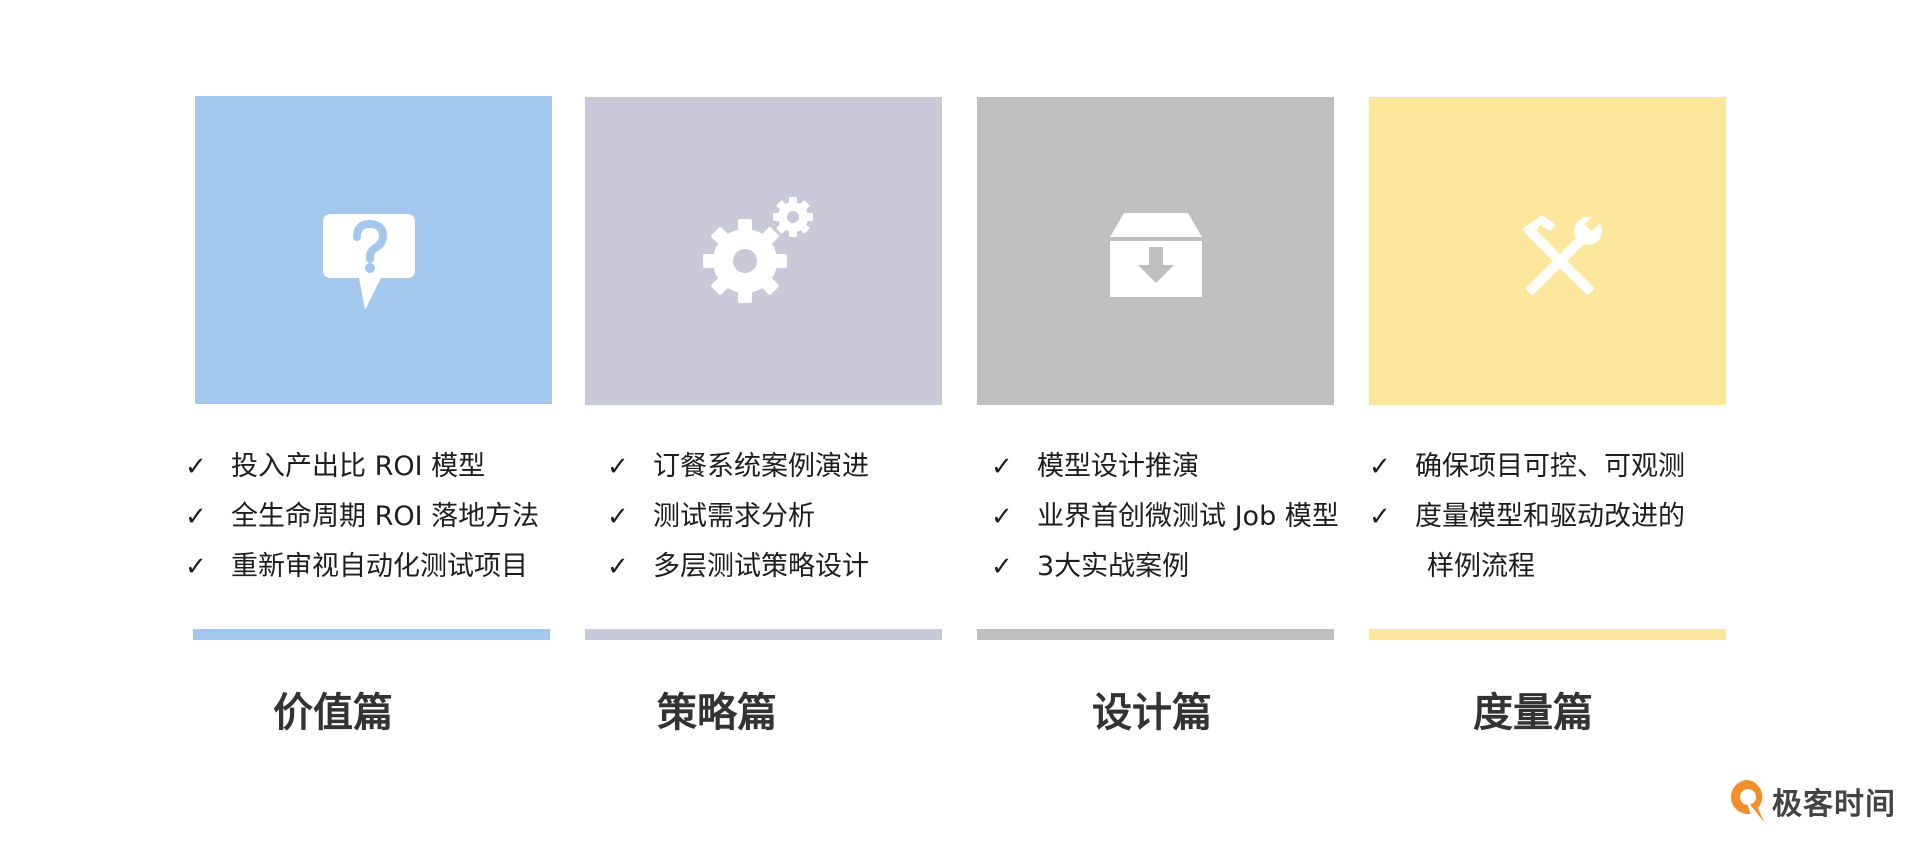 Image resolution: width=1920 pixels, height=845 pixels. I want to click on list-item: ✓ 投入产出比 ROI 模型, so click(385, 467).